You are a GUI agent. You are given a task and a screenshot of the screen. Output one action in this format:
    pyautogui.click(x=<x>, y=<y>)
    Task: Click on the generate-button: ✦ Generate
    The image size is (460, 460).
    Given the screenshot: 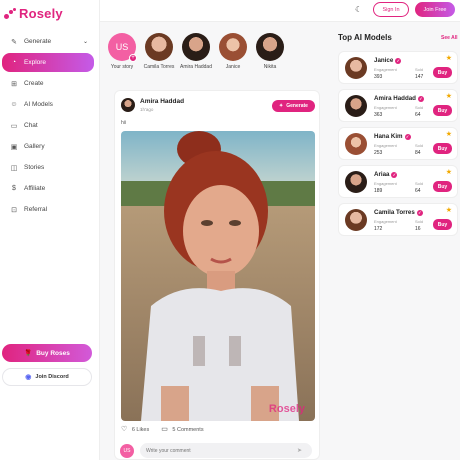 What is the action you would take?
    pyautogui.click(x=293, y=106)
    